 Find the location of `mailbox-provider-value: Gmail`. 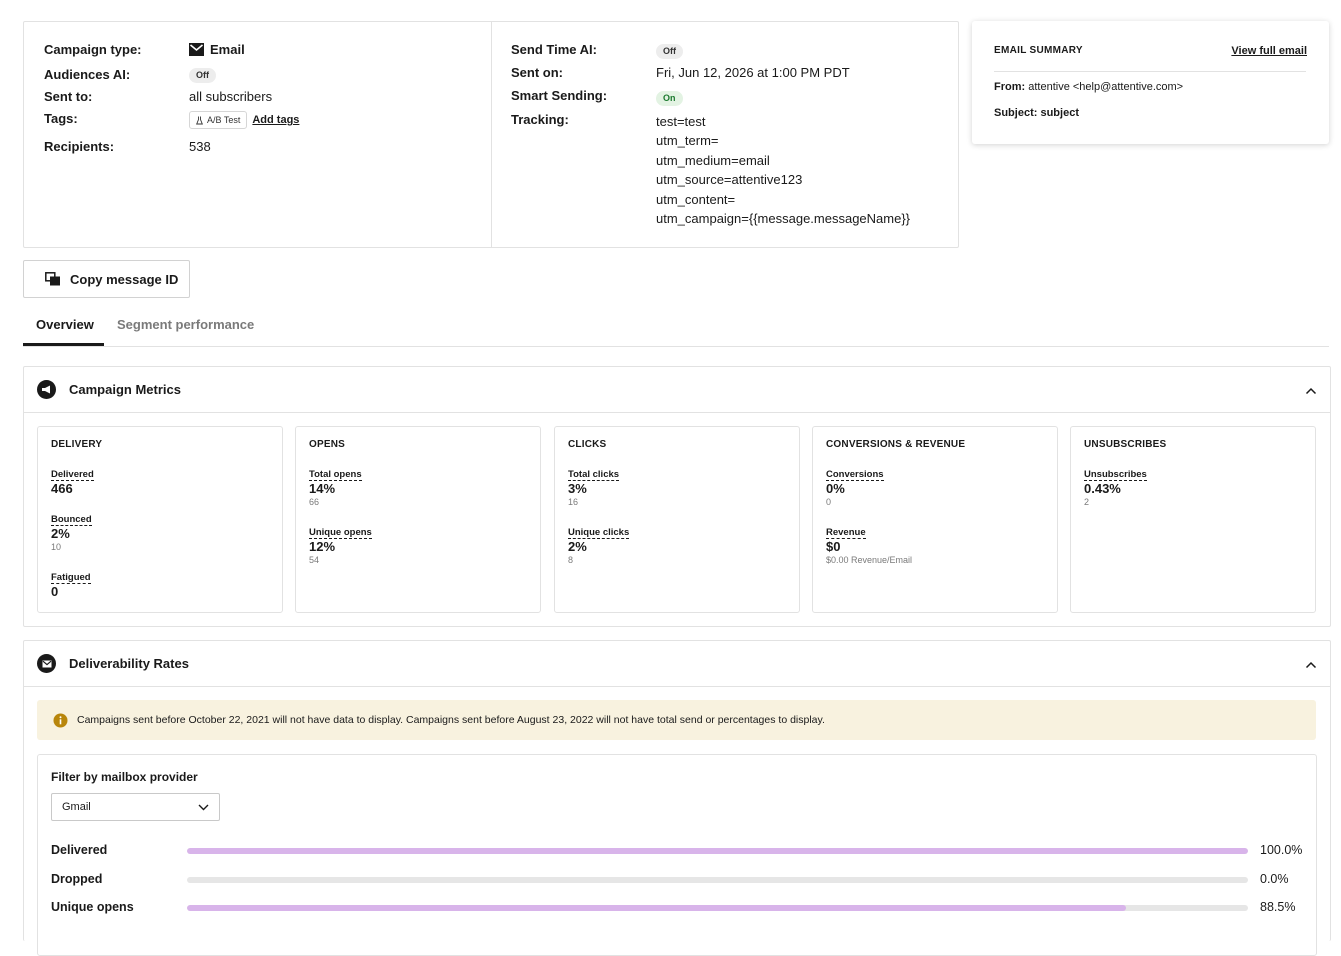

mailbox-provider-value: Gmail is located at coordinates (76, 807).